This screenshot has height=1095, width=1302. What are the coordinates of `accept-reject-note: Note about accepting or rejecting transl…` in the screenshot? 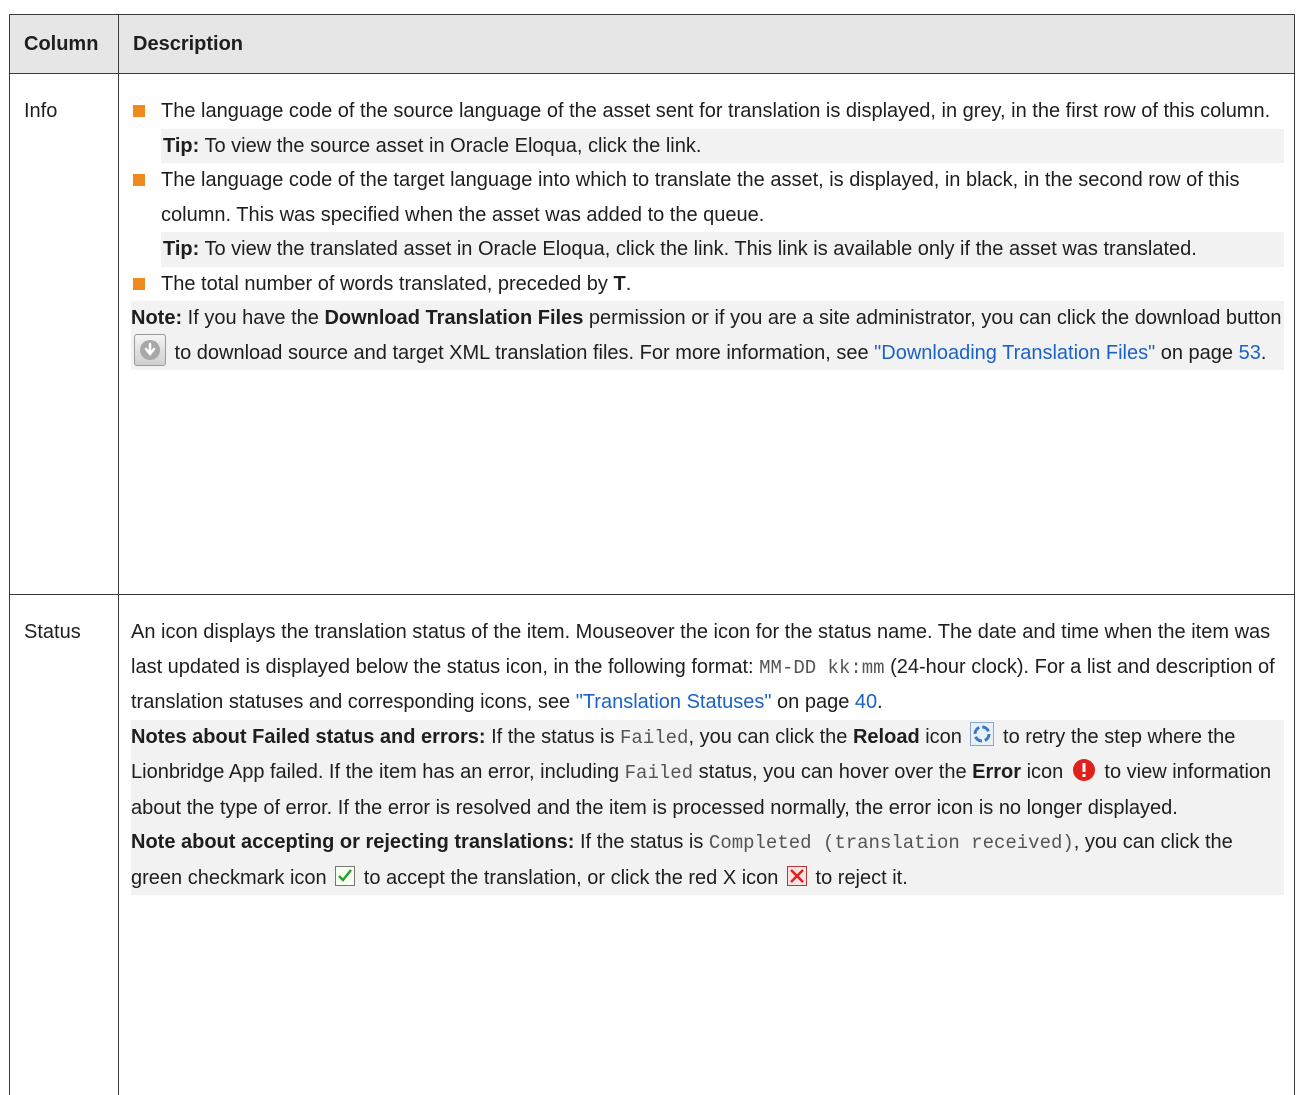 It's located at (707, 860).